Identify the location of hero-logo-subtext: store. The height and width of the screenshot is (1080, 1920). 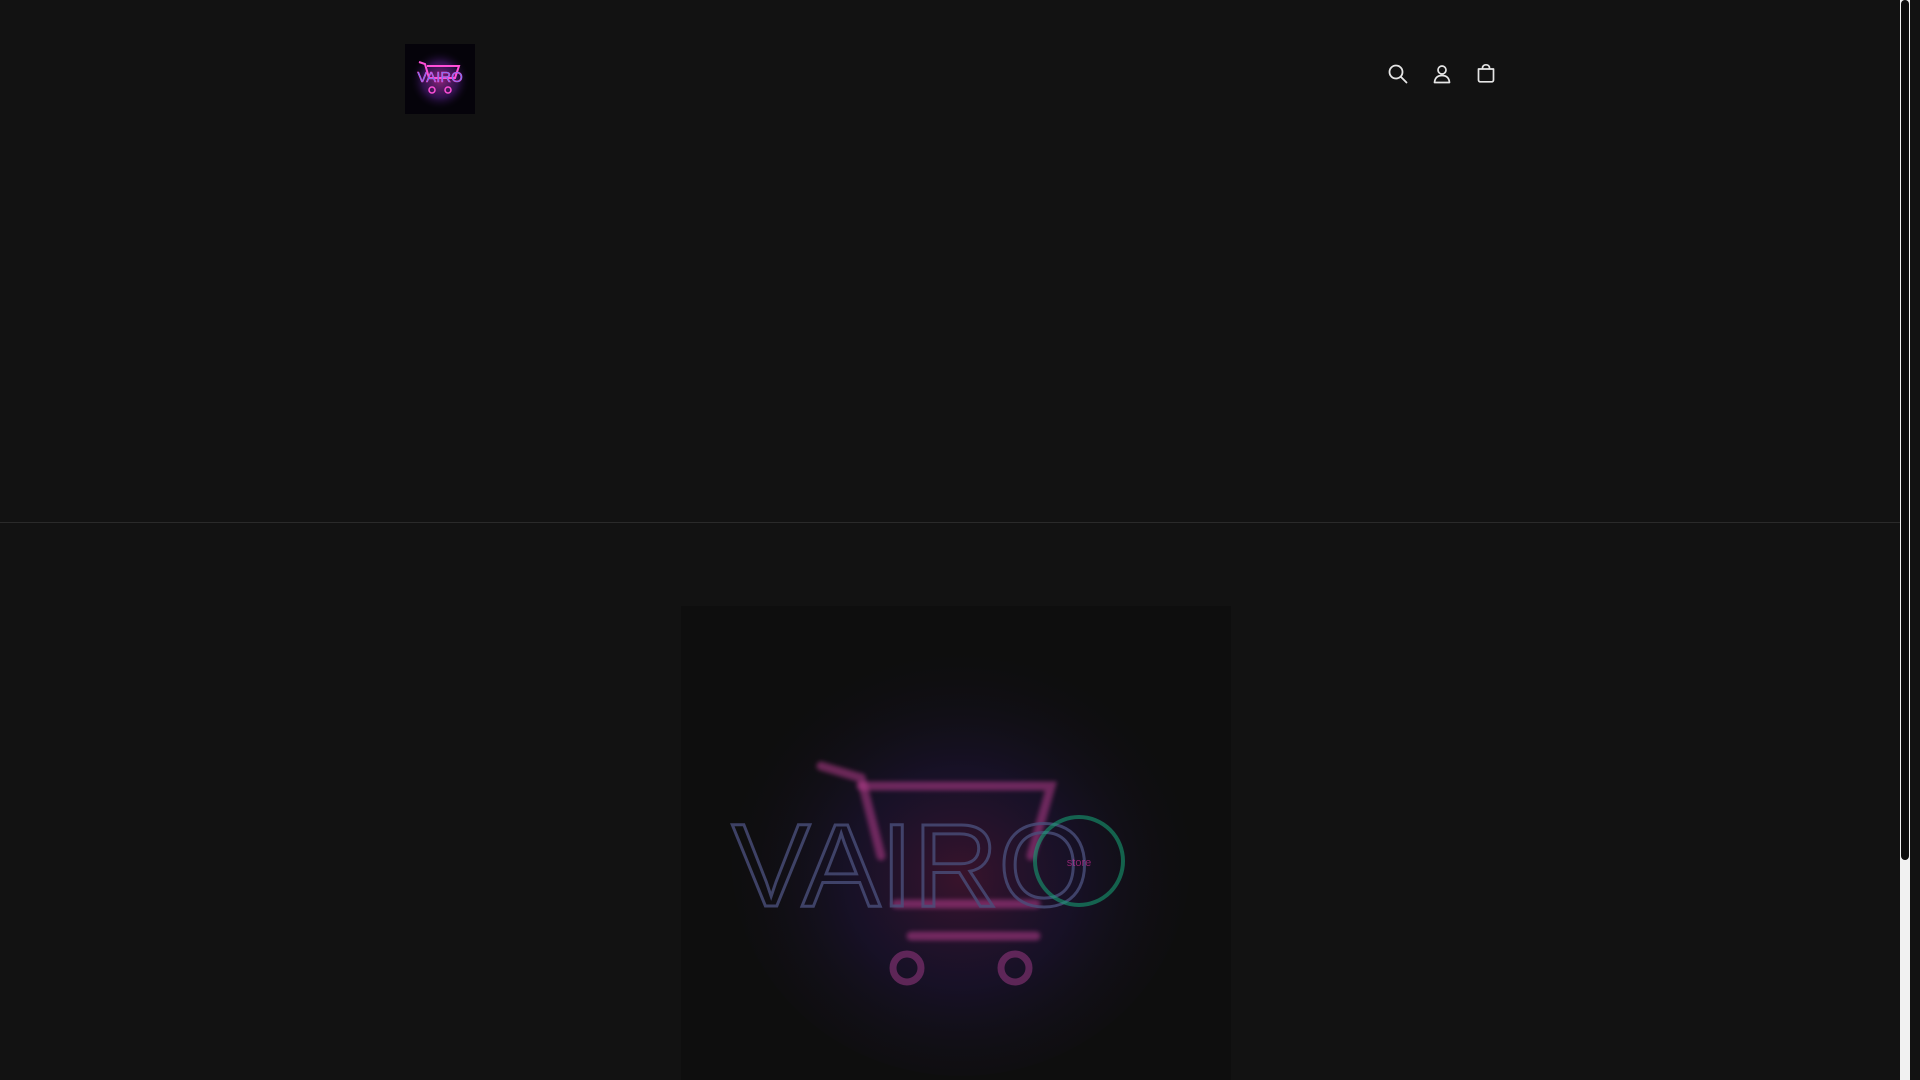
(1079, 863).